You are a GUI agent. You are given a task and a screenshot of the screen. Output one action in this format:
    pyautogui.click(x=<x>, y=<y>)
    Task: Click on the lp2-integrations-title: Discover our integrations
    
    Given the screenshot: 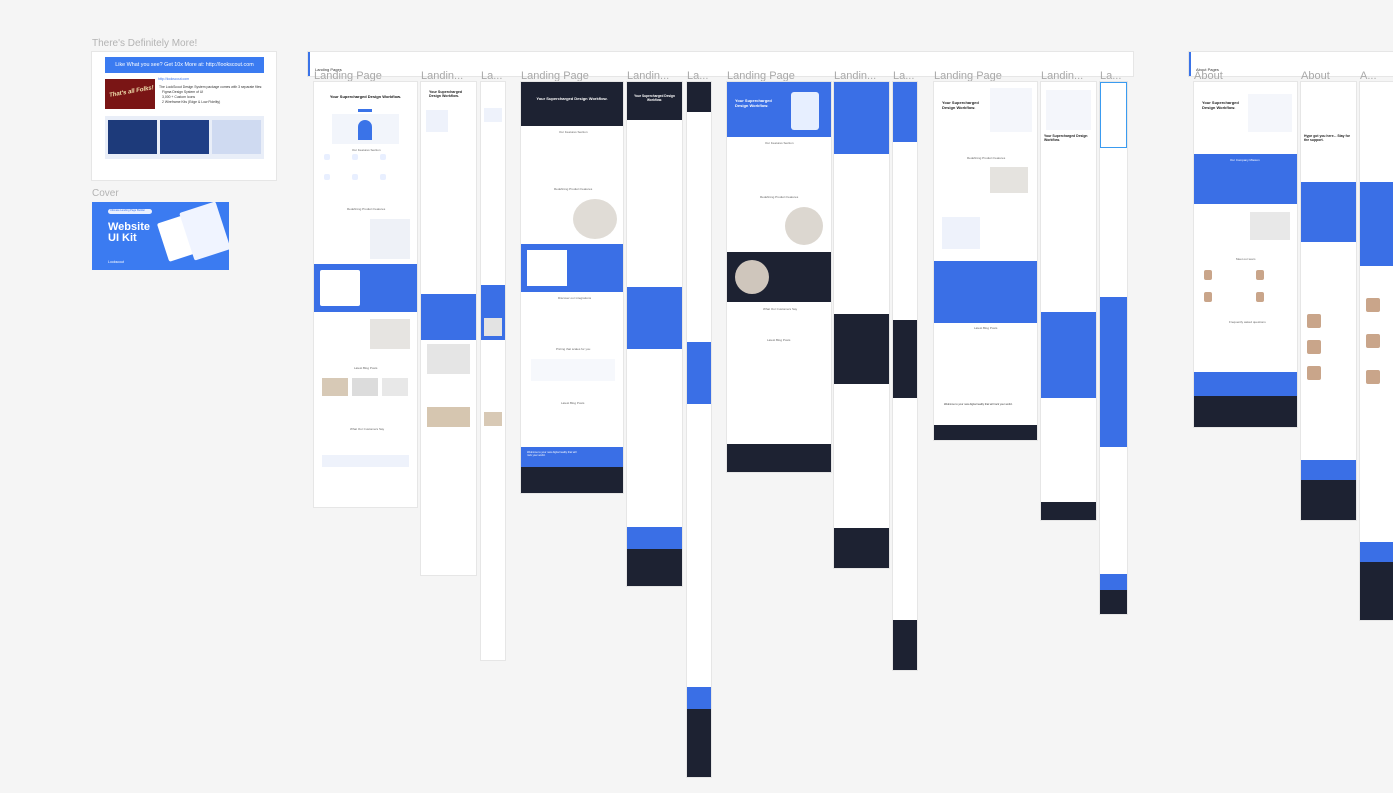 What is the action you would take?
    pyautogui.click(x=575, y=298)
    